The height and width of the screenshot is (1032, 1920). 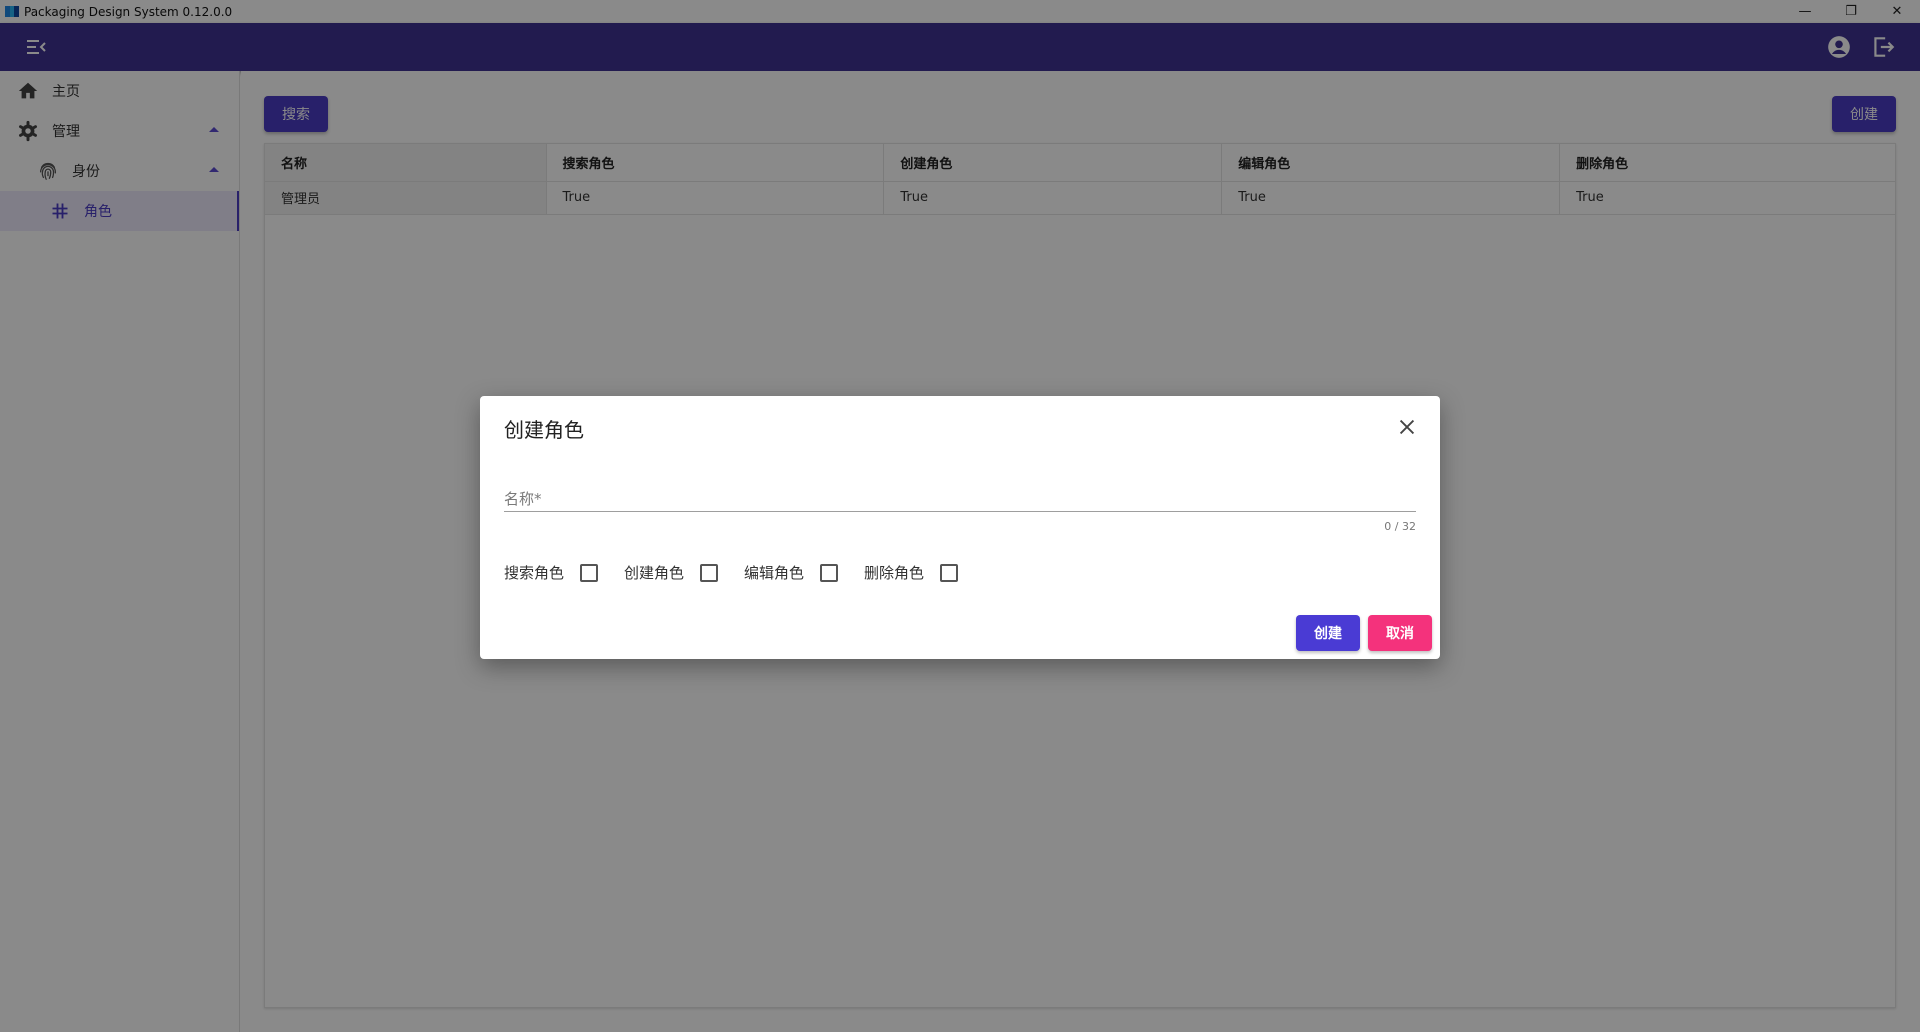 What do you see at coordinates (544, 430) in the screenshot?
I see `dialog-title: 创建角色` at bounding box center [544, 430].